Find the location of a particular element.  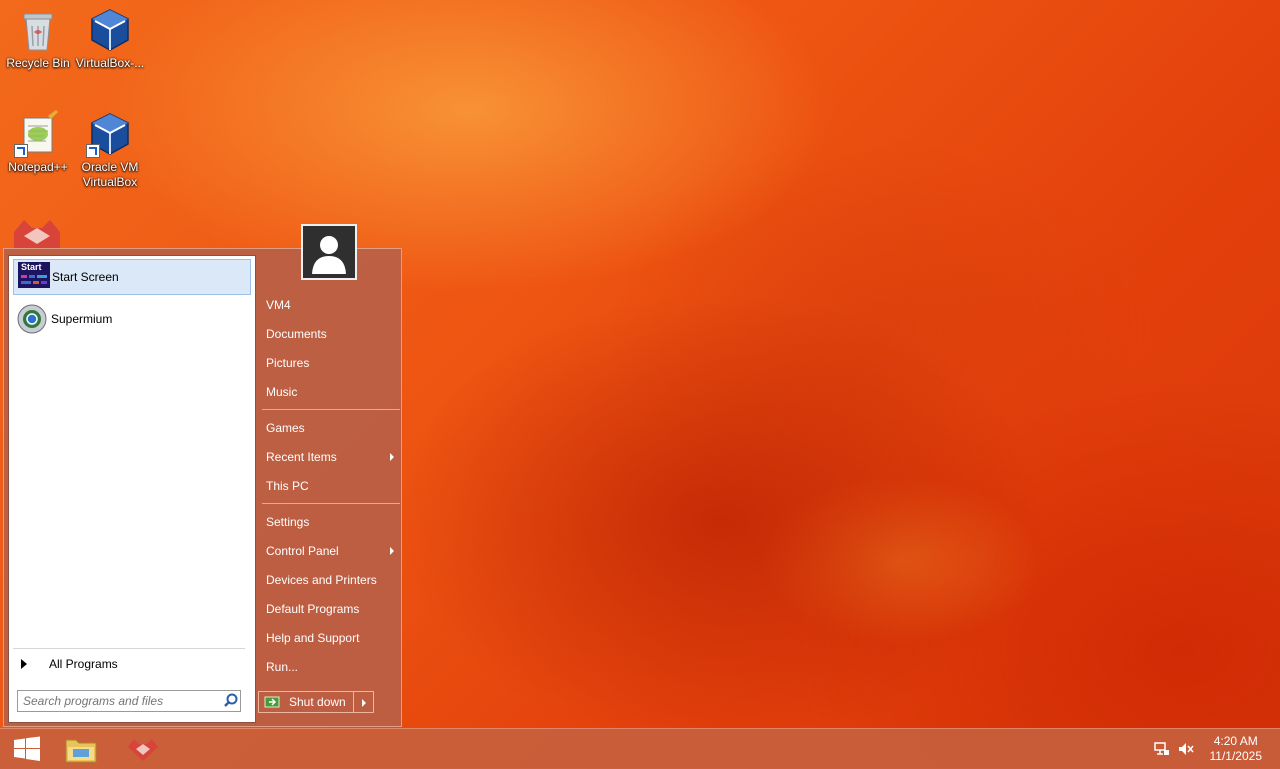

recycle-bin-icon is located at coordinates (38, 30).